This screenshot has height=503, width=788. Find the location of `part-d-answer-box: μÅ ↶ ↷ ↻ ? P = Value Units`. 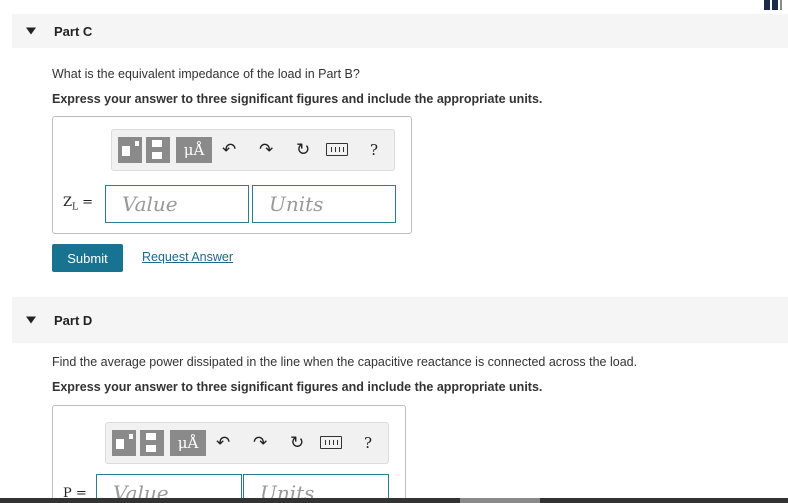

part-d-answer-box: μÅ ↶ ↷ ↻ ? P = Value Units is located at coordinates (229, 454).